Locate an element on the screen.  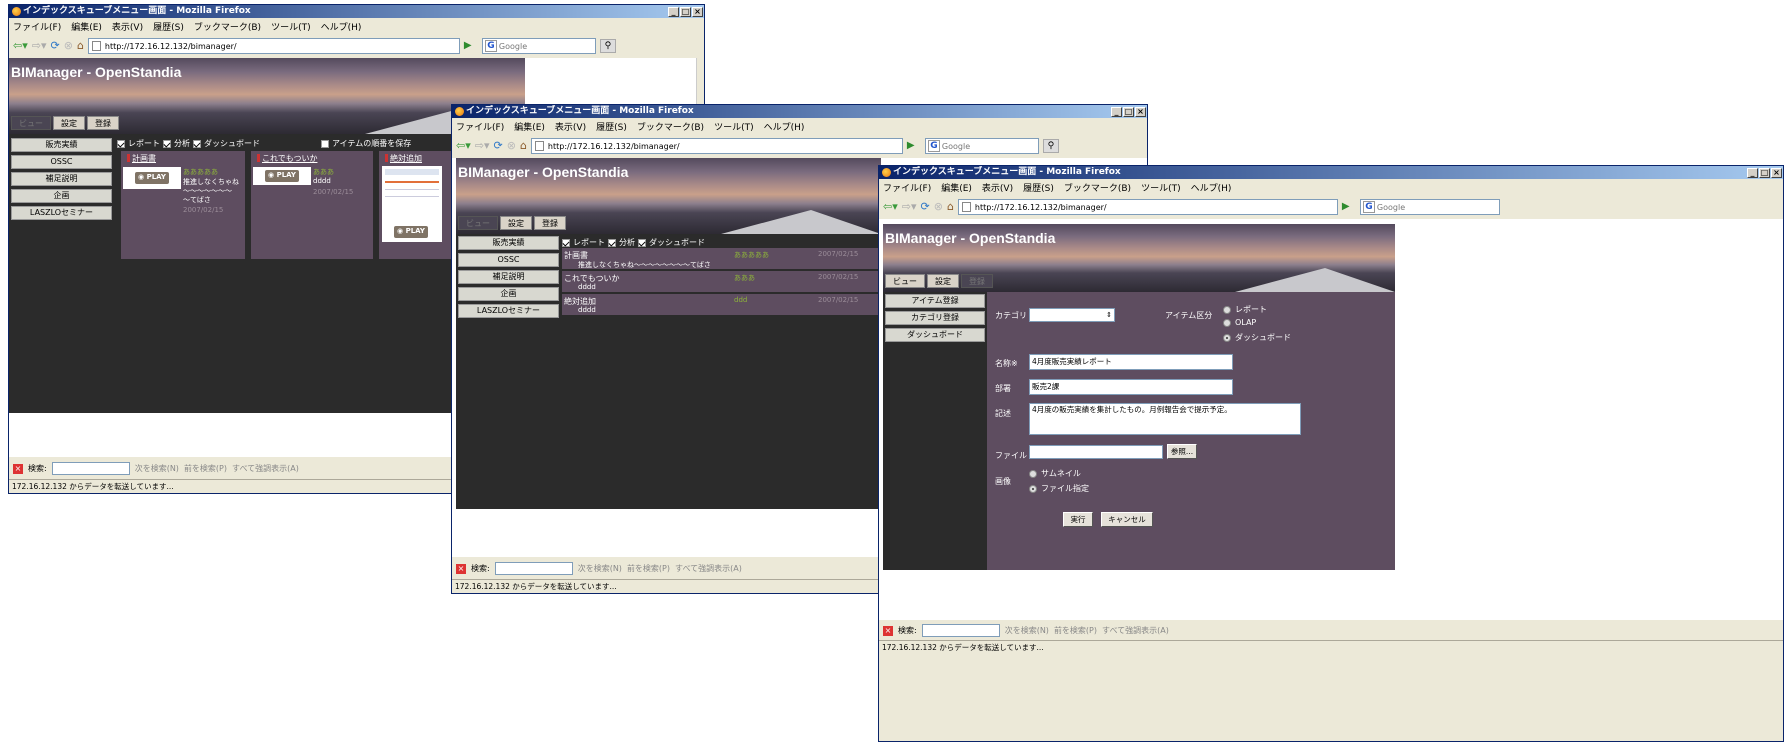
report-checkbox is located at coordinates (566, 242).